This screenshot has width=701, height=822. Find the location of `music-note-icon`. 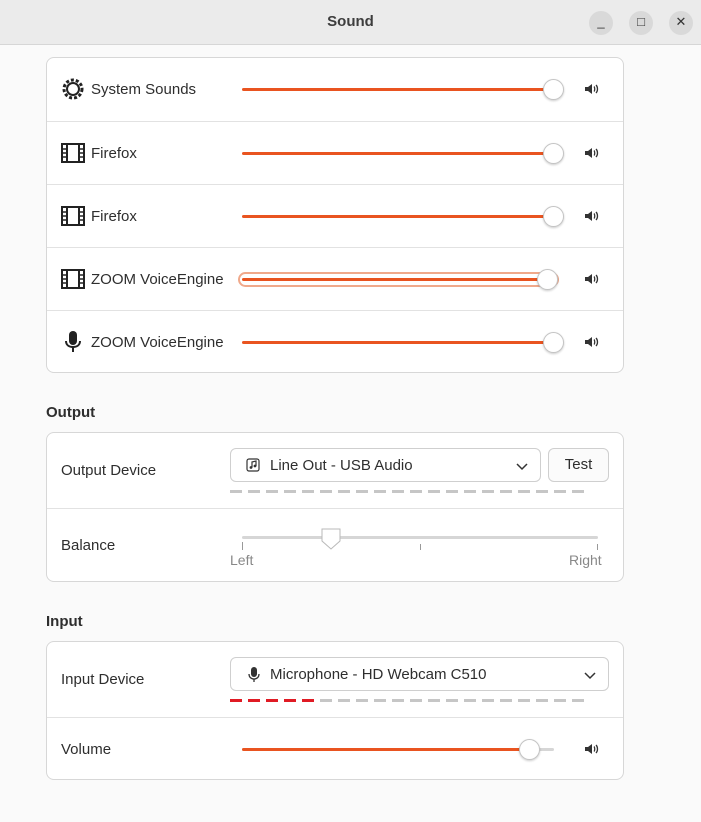

music-note-icon is located at coordinates (253, 465).